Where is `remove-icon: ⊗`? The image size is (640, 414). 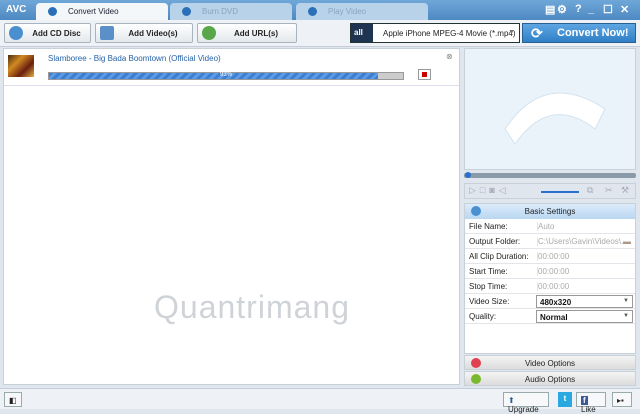
remove-icon: ⊗ is located at coordinates (449, 56).